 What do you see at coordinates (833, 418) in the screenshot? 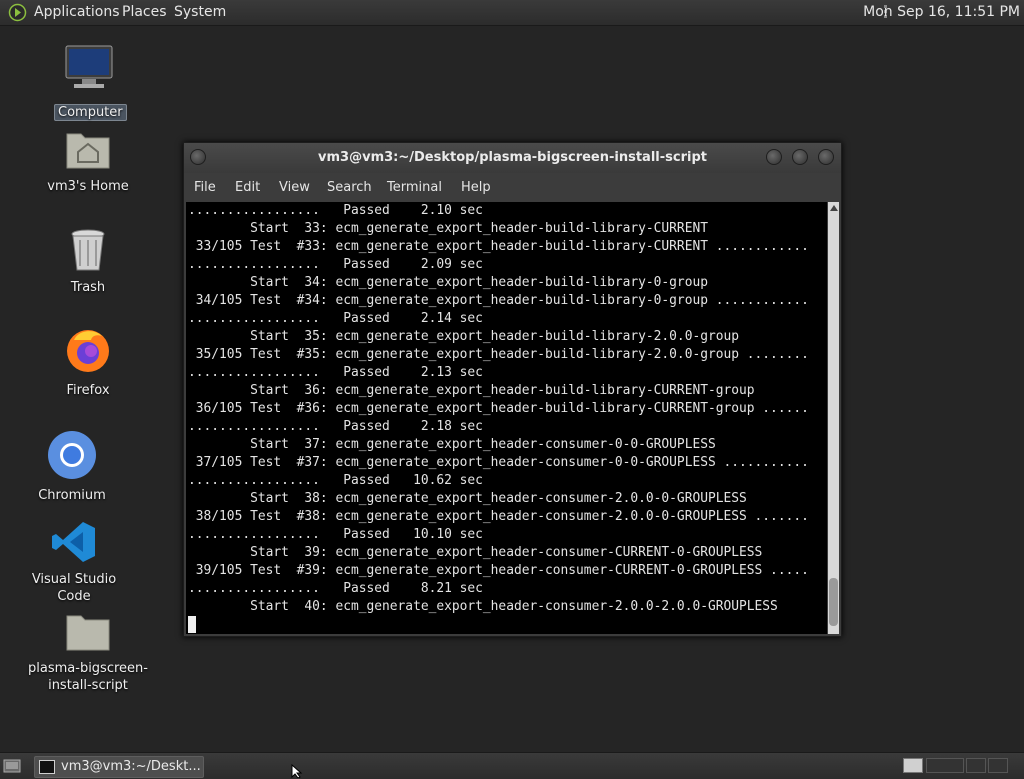
I see `terminal-scrollbar` at bounding box center [833, 418].